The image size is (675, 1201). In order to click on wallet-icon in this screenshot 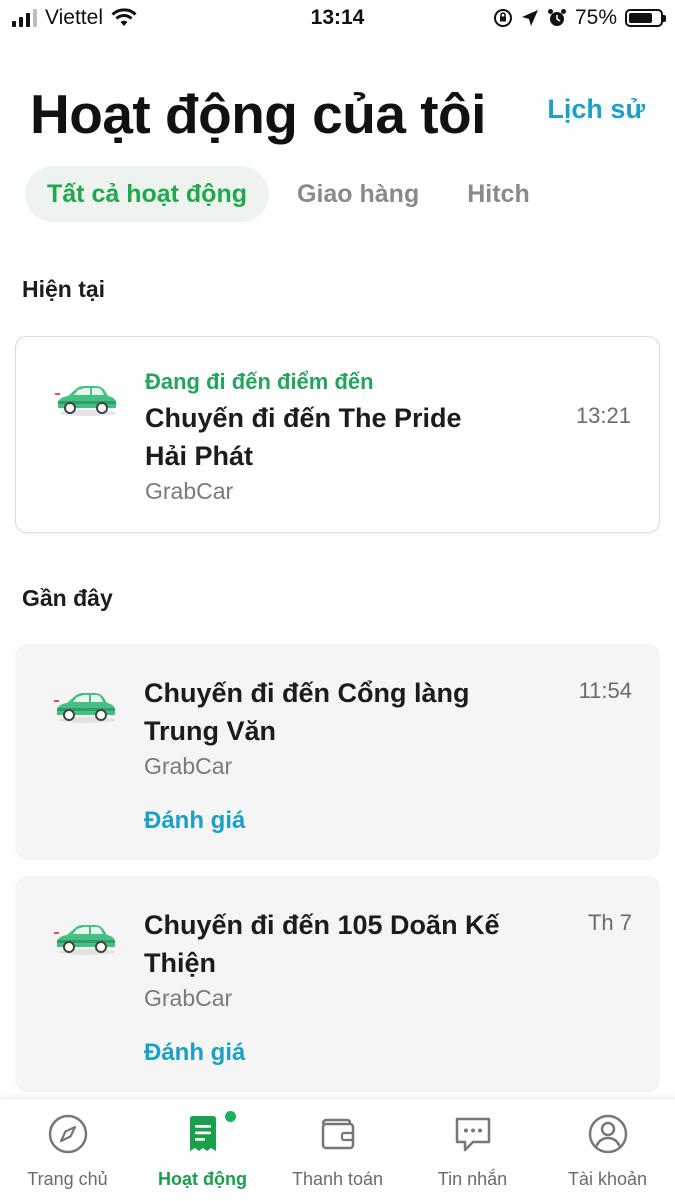, I will do `click(338, 1134)`.